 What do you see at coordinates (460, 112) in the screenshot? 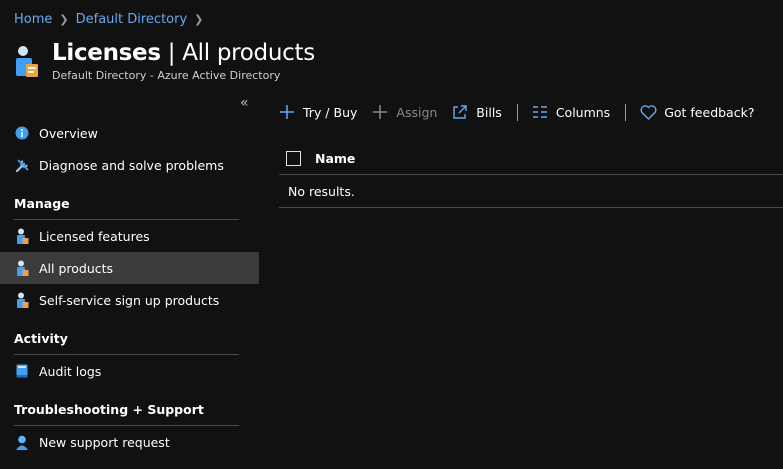
I see `external-link-icon` at bounding box center [460, 112].